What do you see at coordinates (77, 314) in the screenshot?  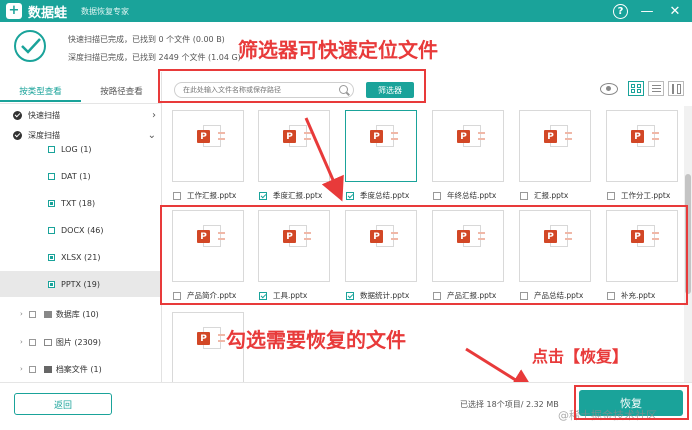 I see `category-label: 数据库 (10)` at bounding box center [77, 314].